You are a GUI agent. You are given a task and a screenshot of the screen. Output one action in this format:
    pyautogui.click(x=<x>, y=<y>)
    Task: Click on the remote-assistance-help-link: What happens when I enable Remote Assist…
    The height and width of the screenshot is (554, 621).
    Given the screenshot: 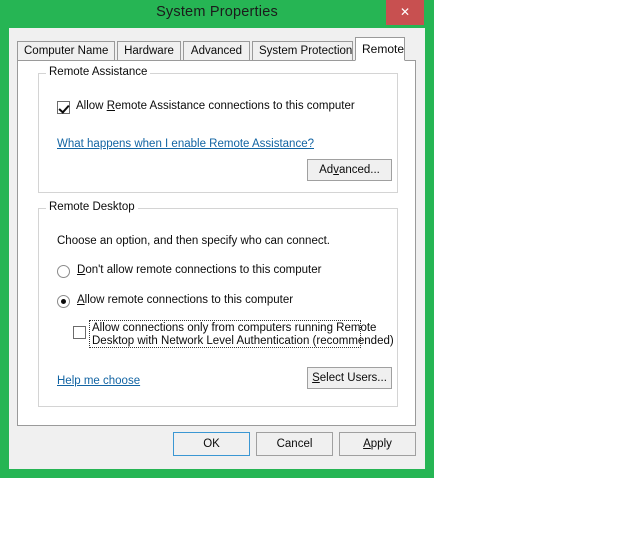 What is the action you would take?
    pyautogui.click(x=185, y=144)
    